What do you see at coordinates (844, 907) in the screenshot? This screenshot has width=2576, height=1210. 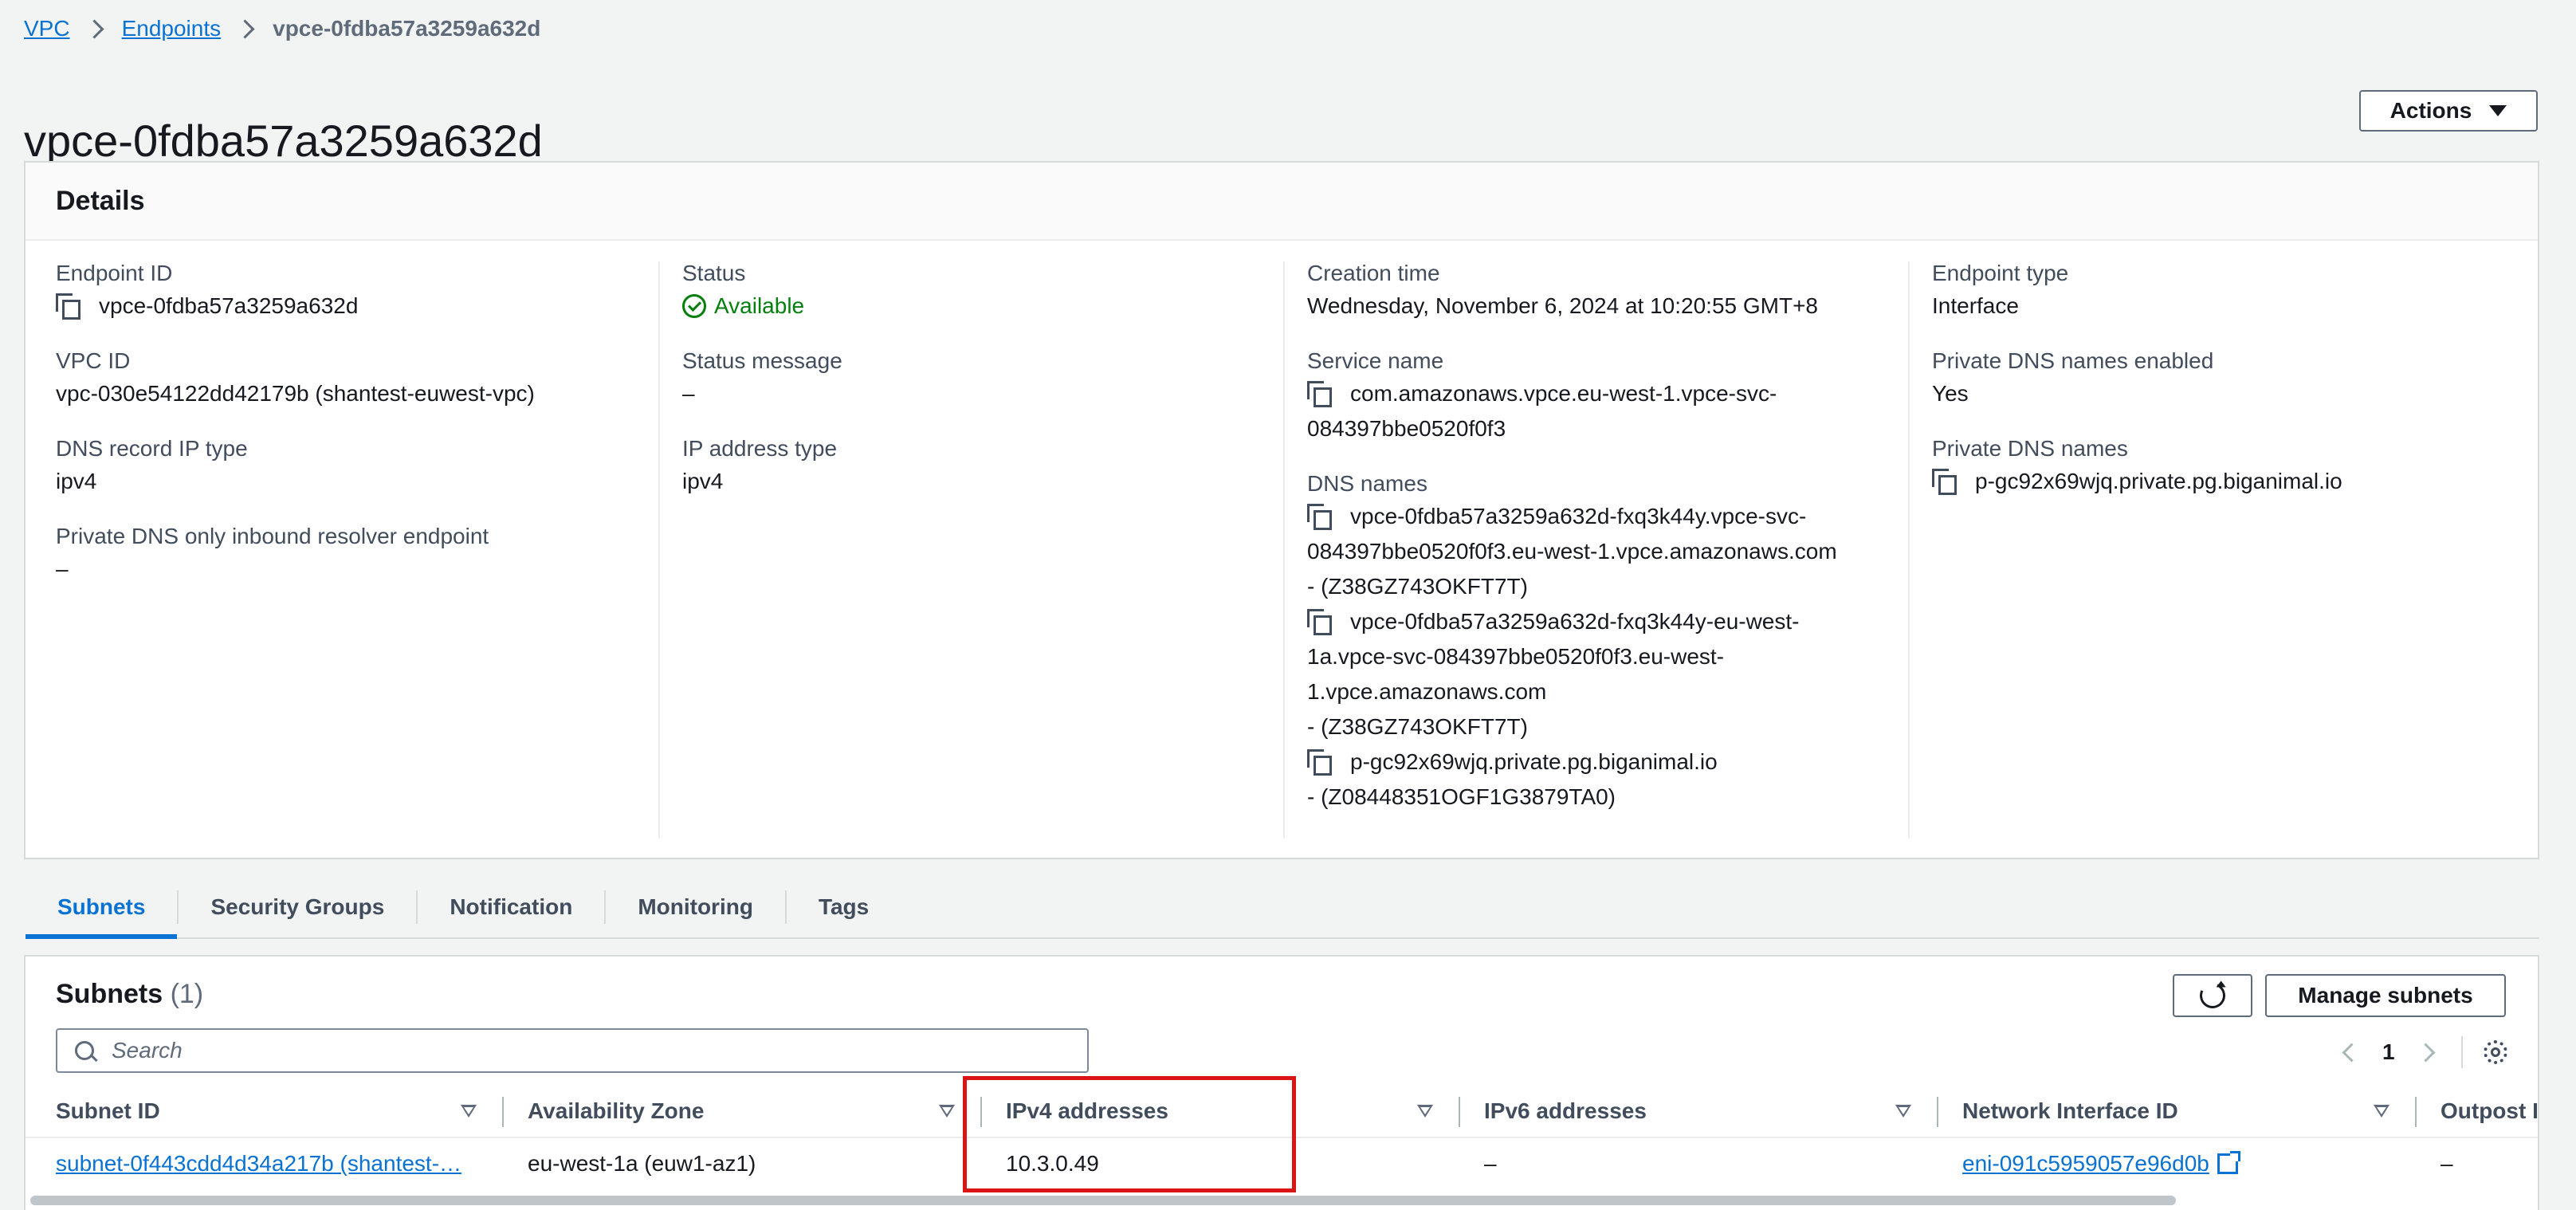 I see `tab-tags: Tags` at bounding box center [844, 907].